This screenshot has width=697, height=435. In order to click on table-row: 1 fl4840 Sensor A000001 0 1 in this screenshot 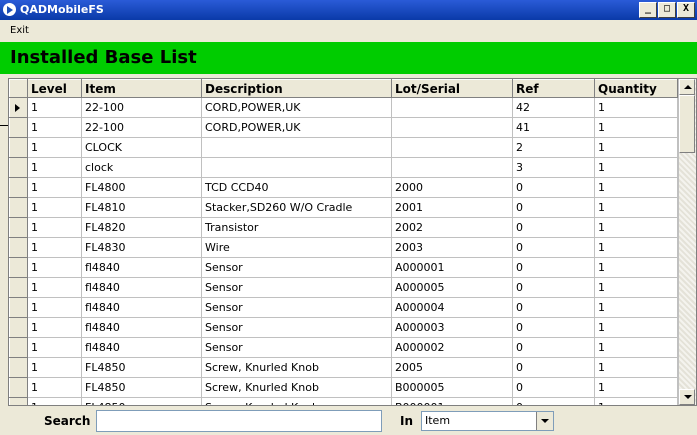, I will do `click(345, 267)`.